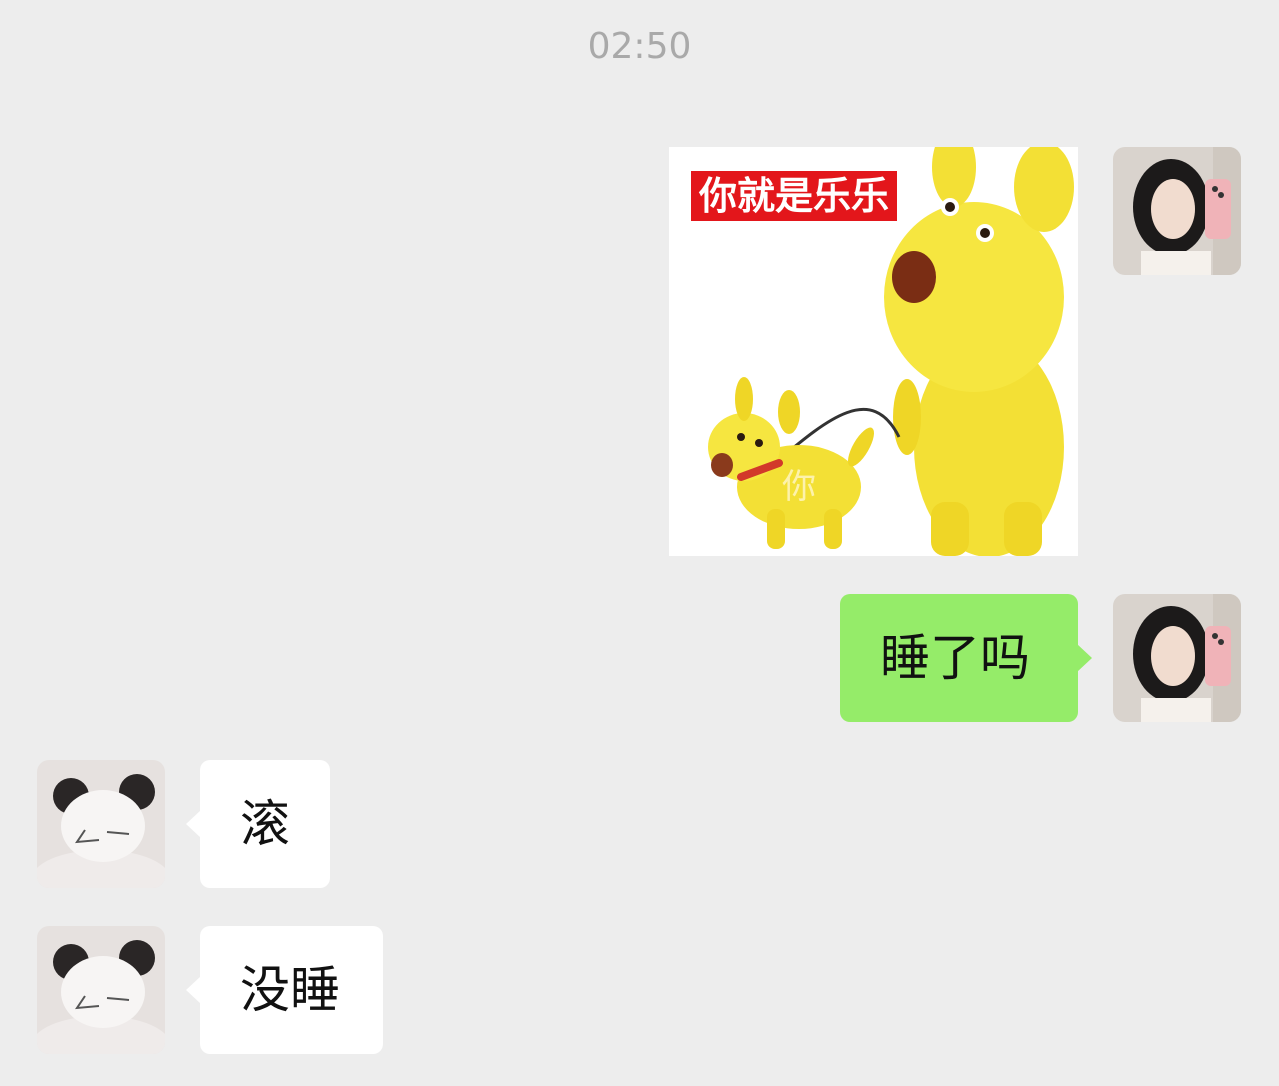 Image resolution: width=1279 pixels, height=1086 pixels. Describe the element at coordinates (966, 658) in the screenshot. I see `outgoing-message-bubble: 睡了吗` at that location.